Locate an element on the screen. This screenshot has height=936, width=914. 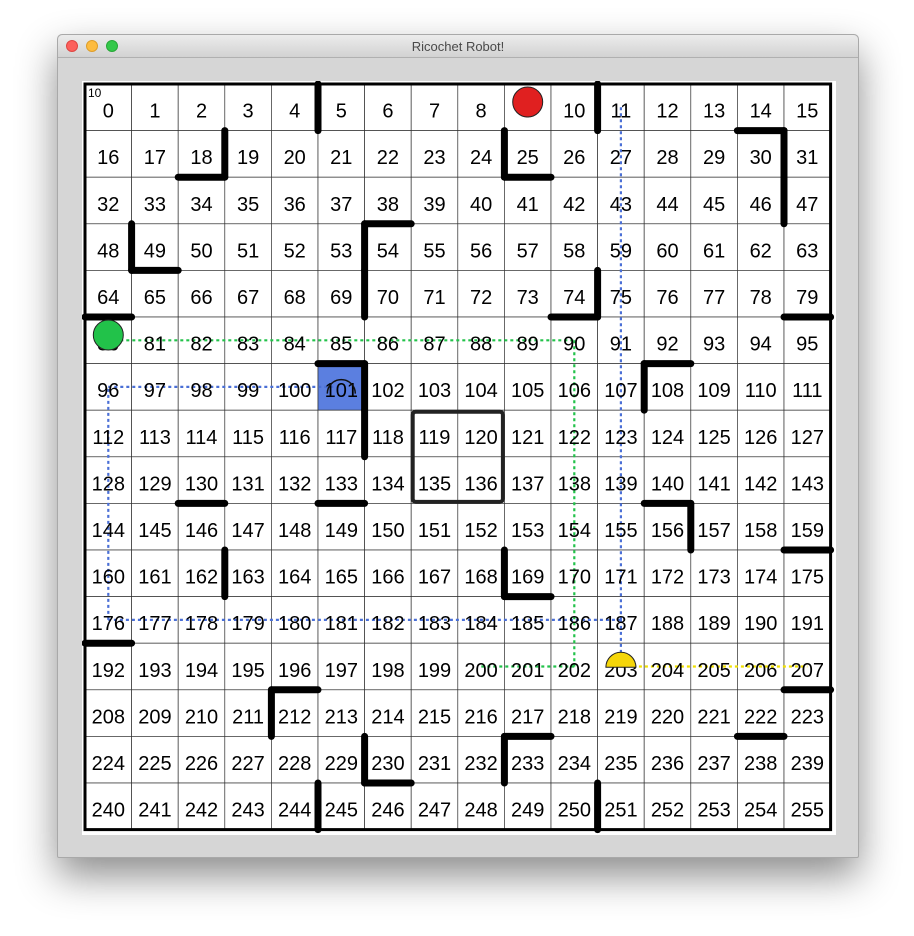
cell-number: 148 is located at coordinates (294, 531).